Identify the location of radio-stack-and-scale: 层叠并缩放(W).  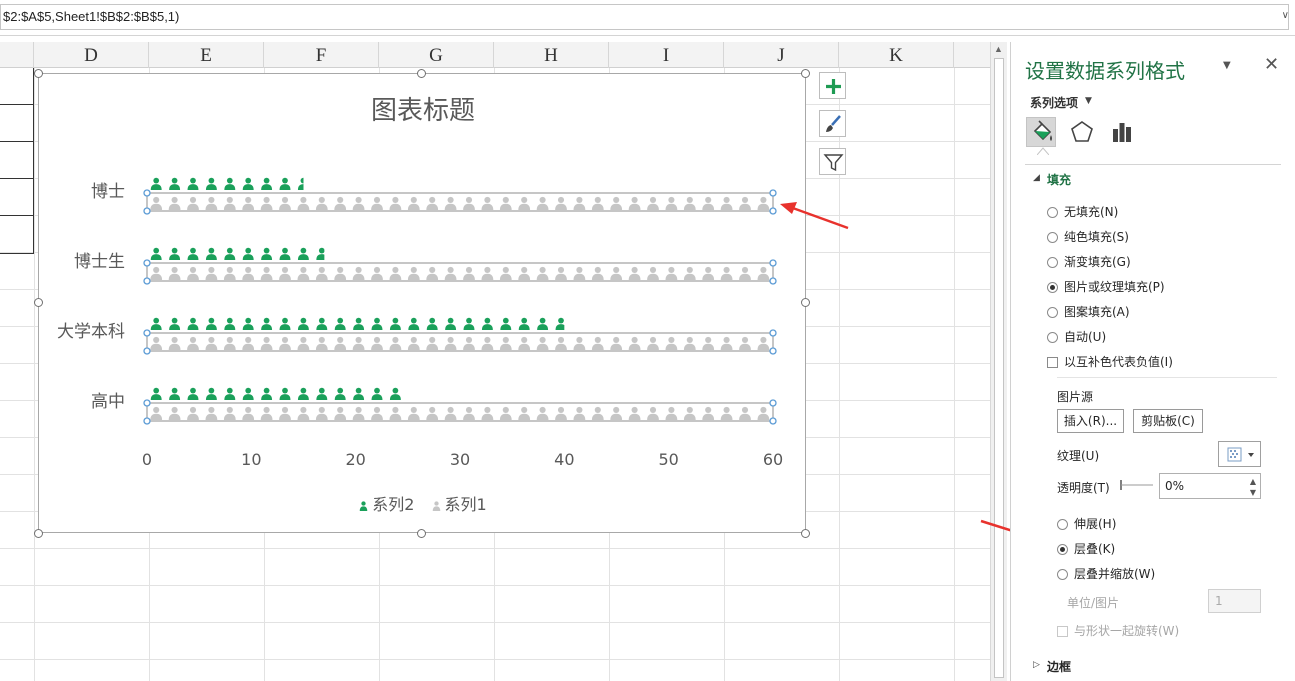
(1106, 573).